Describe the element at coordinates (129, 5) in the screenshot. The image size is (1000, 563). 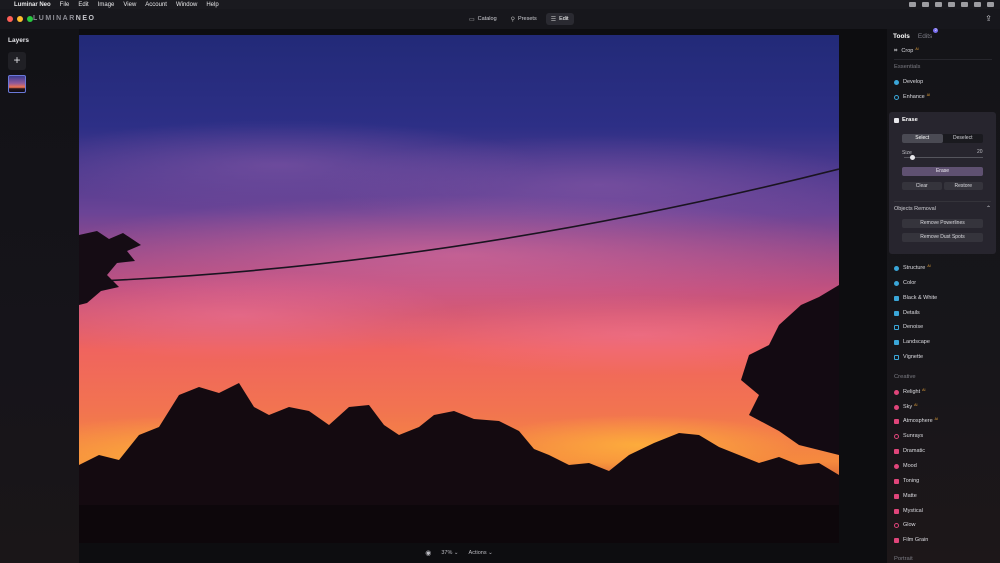
I see `menu-view: View` at that location.